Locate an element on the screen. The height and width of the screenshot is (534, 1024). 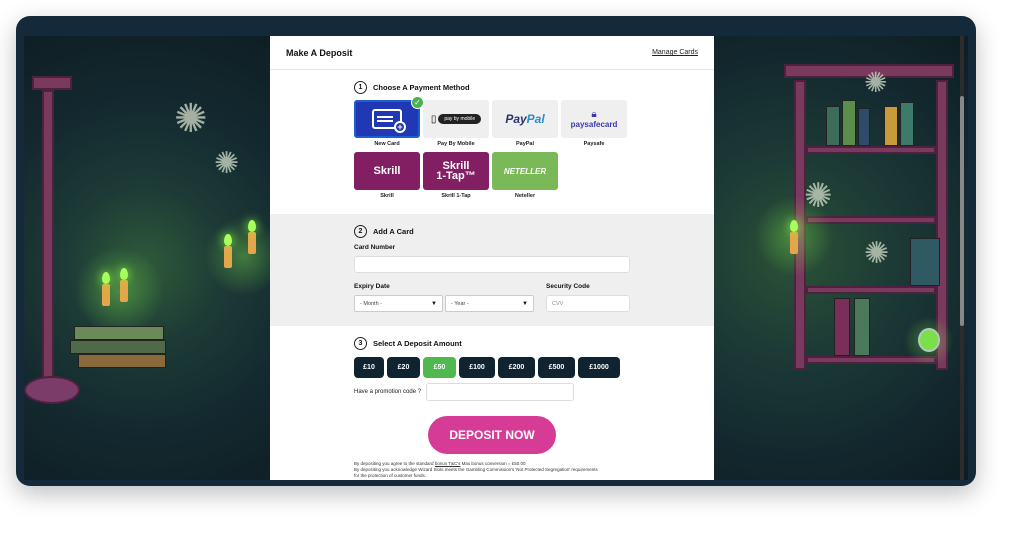
cvv-input: CVV is located at coordinates (588, 303).